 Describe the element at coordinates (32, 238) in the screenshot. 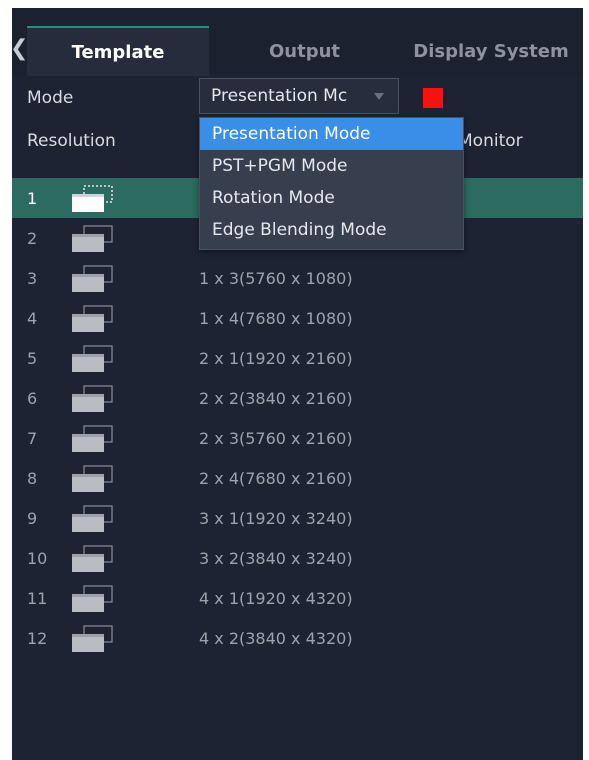

I see `row-number: 2` at that location.